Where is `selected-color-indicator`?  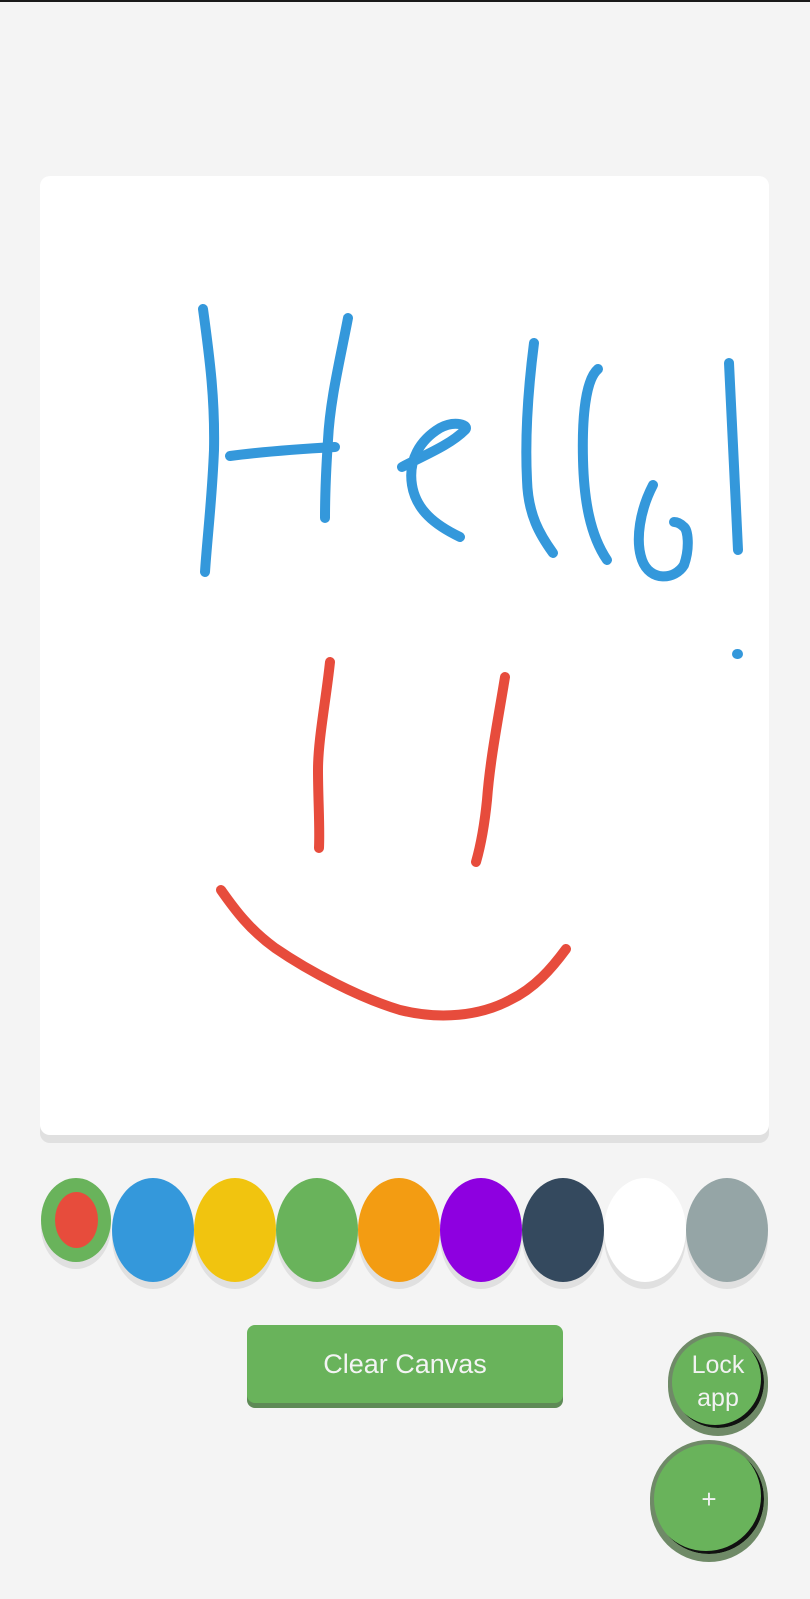 selected-color-indicator is located at coordinates (76, 1220).